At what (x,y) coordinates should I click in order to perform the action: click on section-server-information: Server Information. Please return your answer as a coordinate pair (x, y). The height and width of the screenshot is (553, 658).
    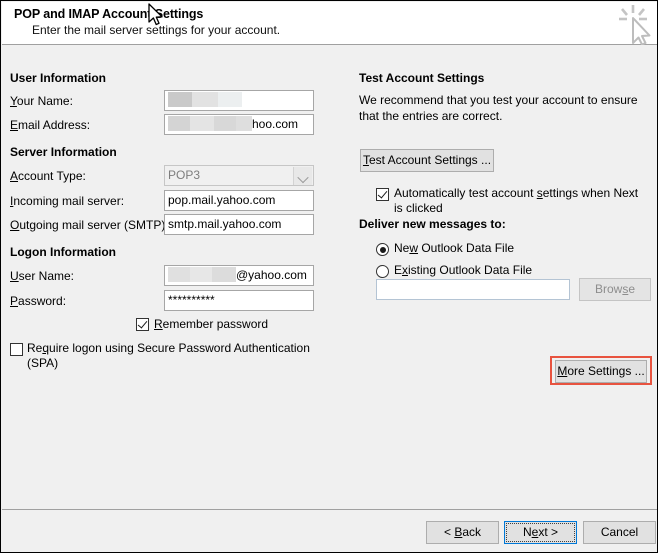
    Looking at the image, I should click on (63, 152).